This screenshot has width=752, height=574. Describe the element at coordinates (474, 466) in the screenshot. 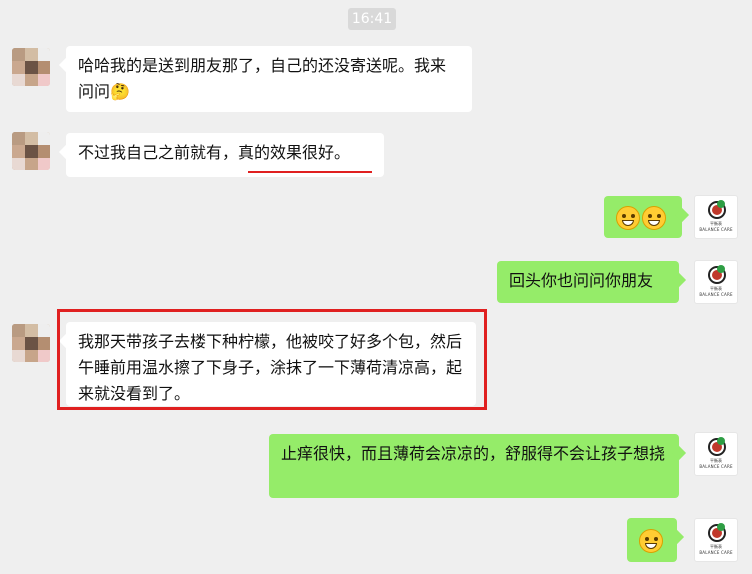

I see `message-bubble: 止痒很快，而且薄荷会凉凉的，舒服得不会让孩子想挠` at that location.